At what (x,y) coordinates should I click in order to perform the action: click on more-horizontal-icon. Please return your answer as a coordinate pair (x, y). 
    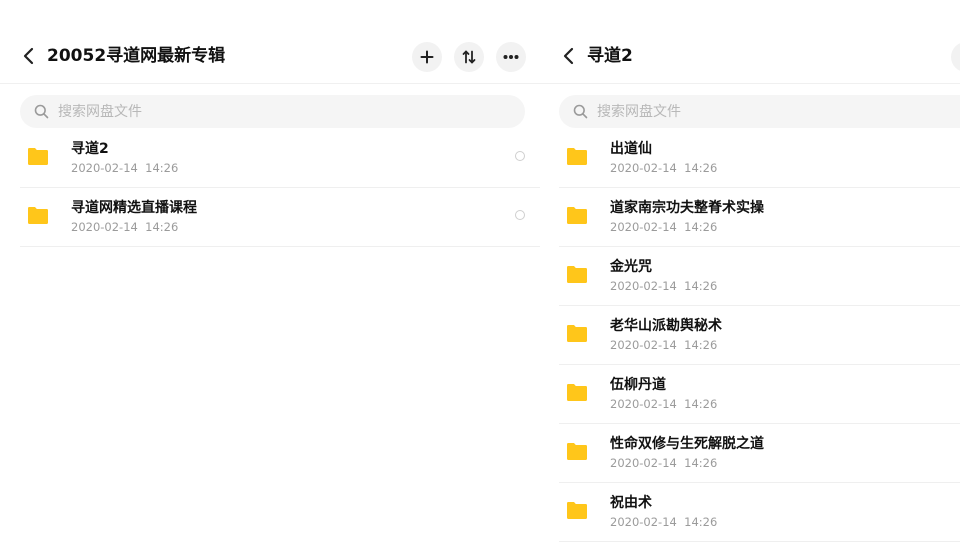
    Looking at the image, I should click on (511, 57).